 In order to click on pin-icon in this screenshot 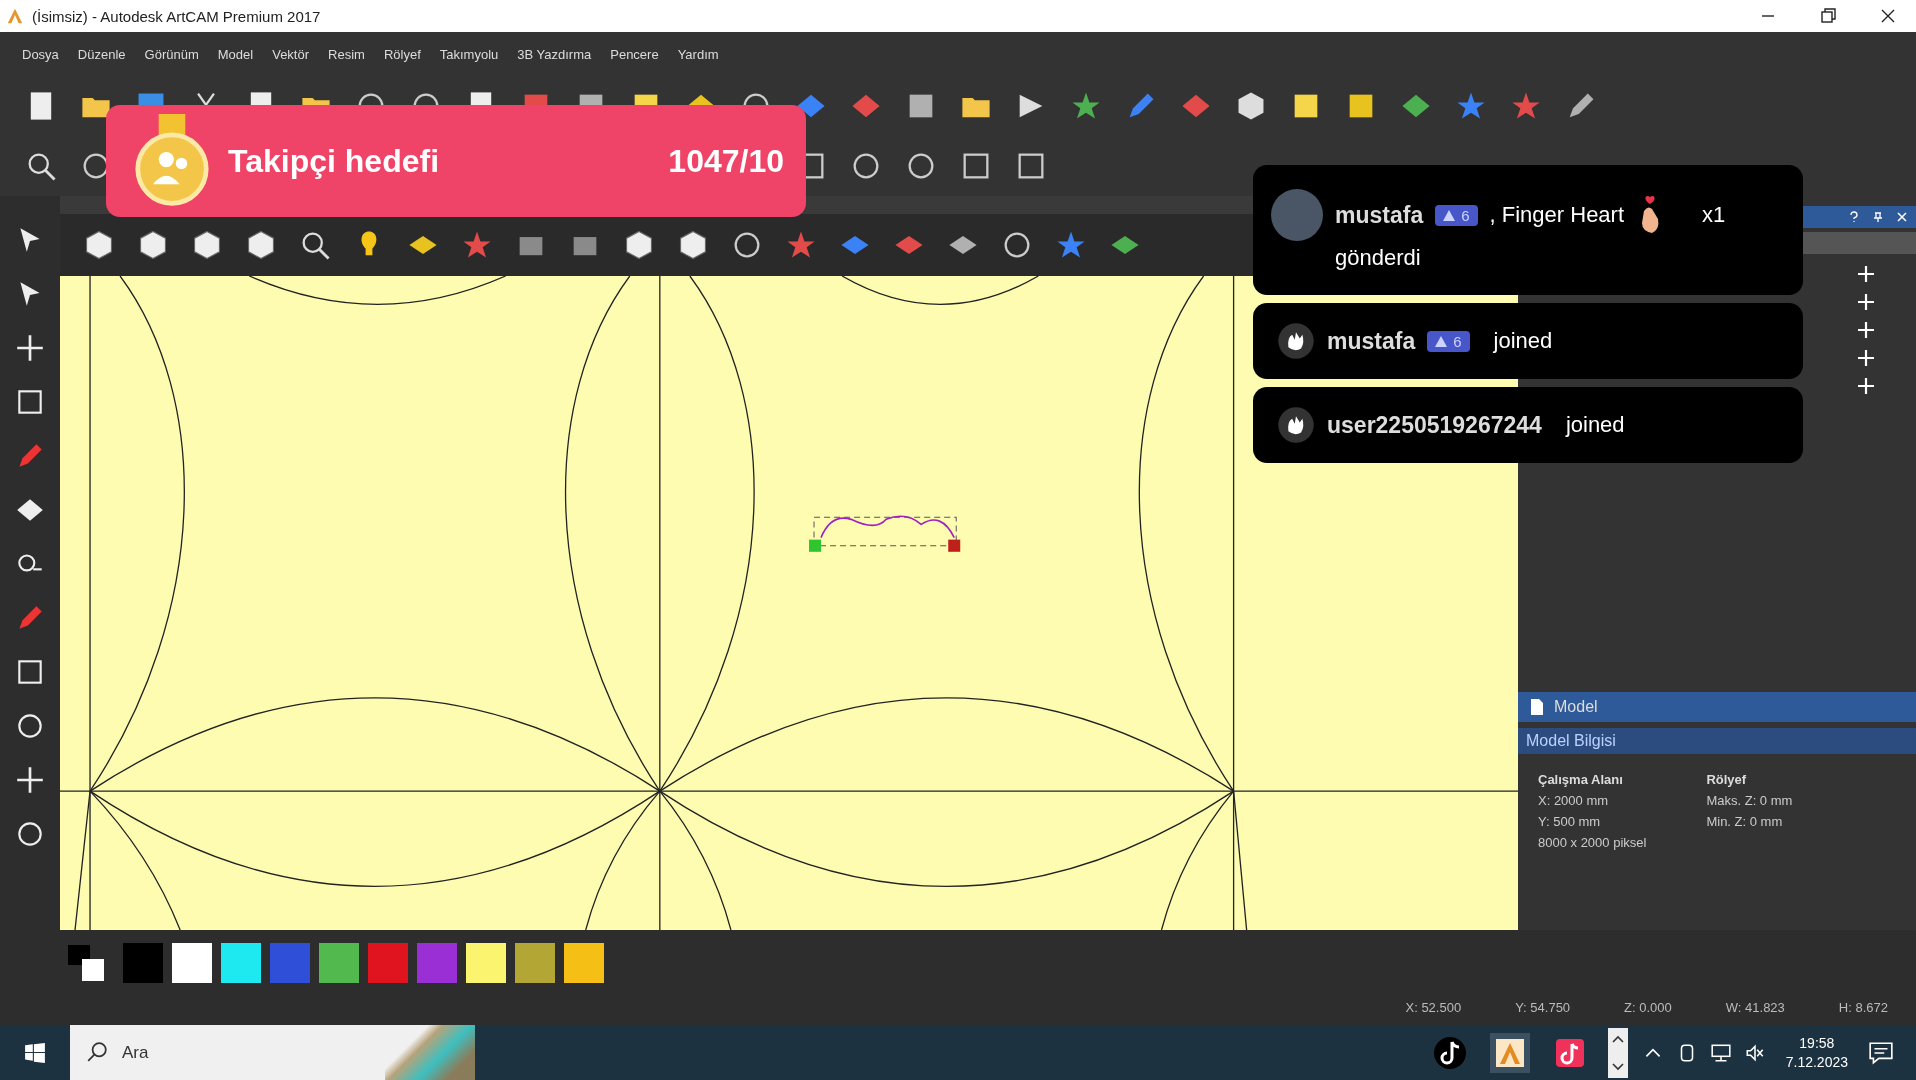, I will do `click(1878, 217)`.